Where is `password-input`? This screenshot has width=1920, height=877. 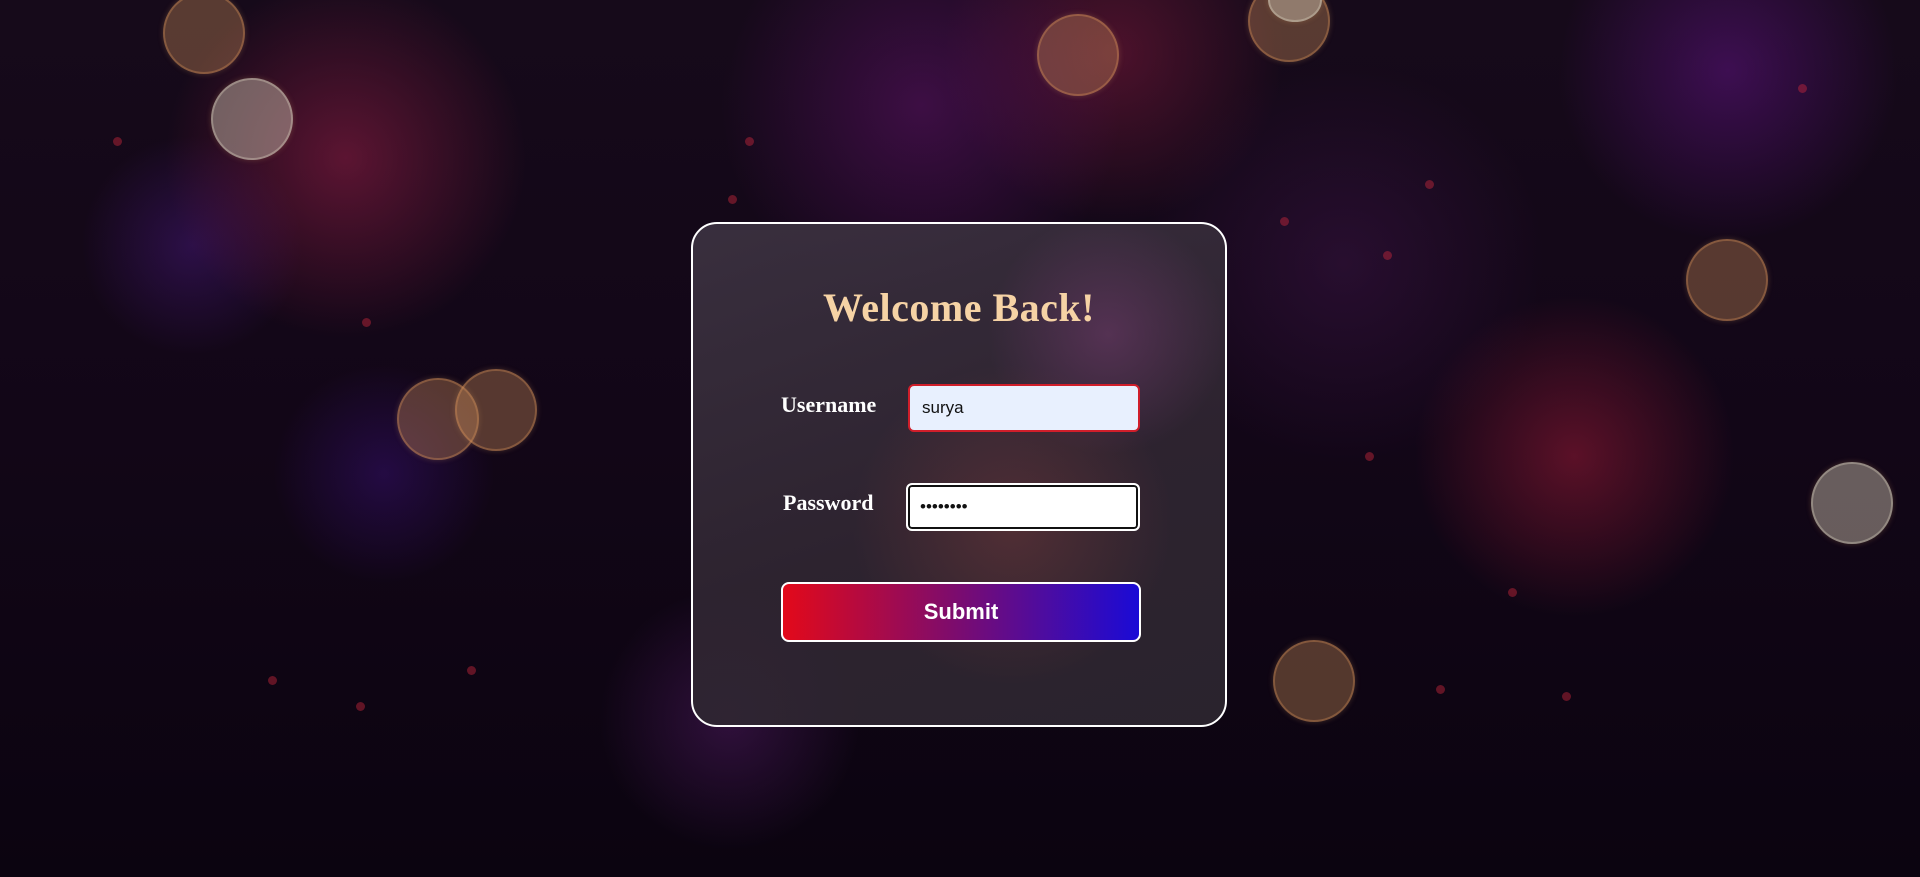
password-input is located at coordinates (1023, 507).